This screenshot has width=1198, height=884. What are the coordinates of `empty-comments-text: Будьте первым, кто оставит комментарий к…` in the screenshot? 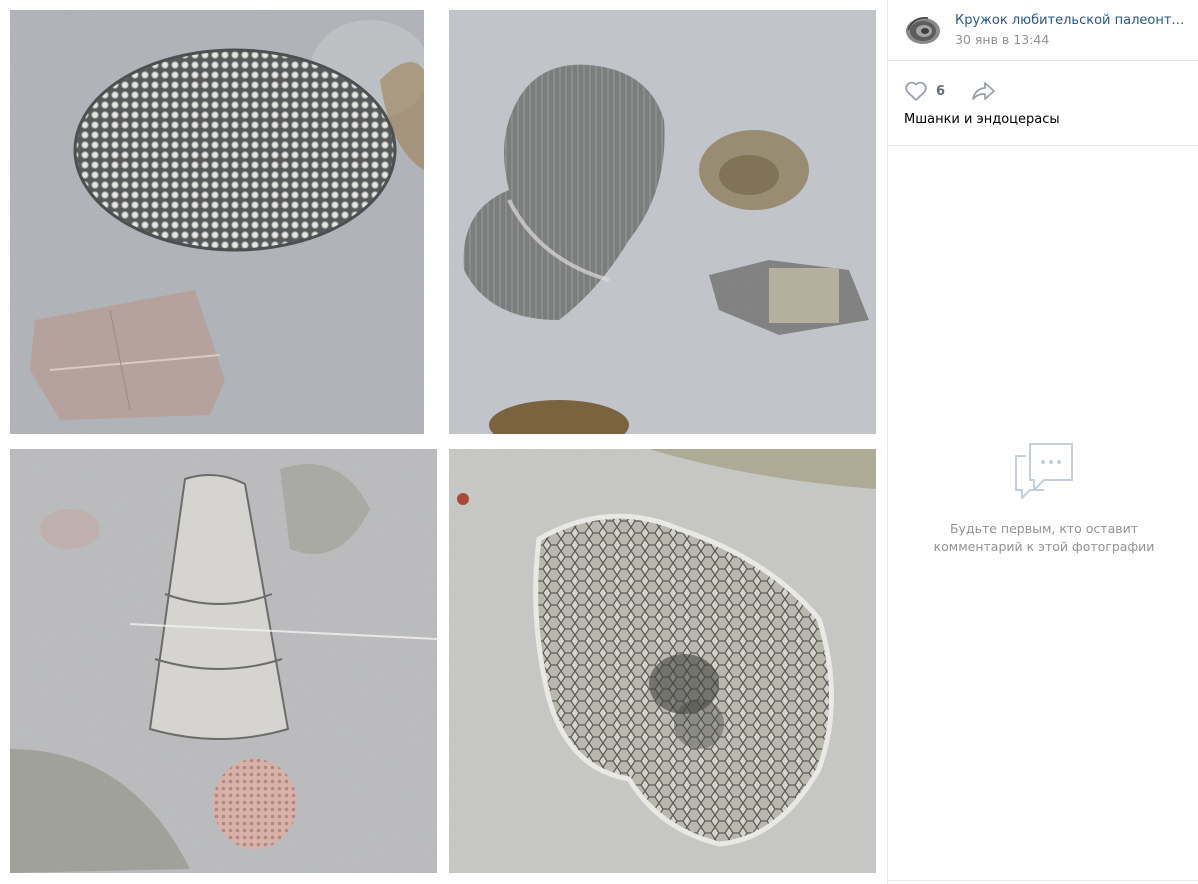 It's located at (1044, 537).